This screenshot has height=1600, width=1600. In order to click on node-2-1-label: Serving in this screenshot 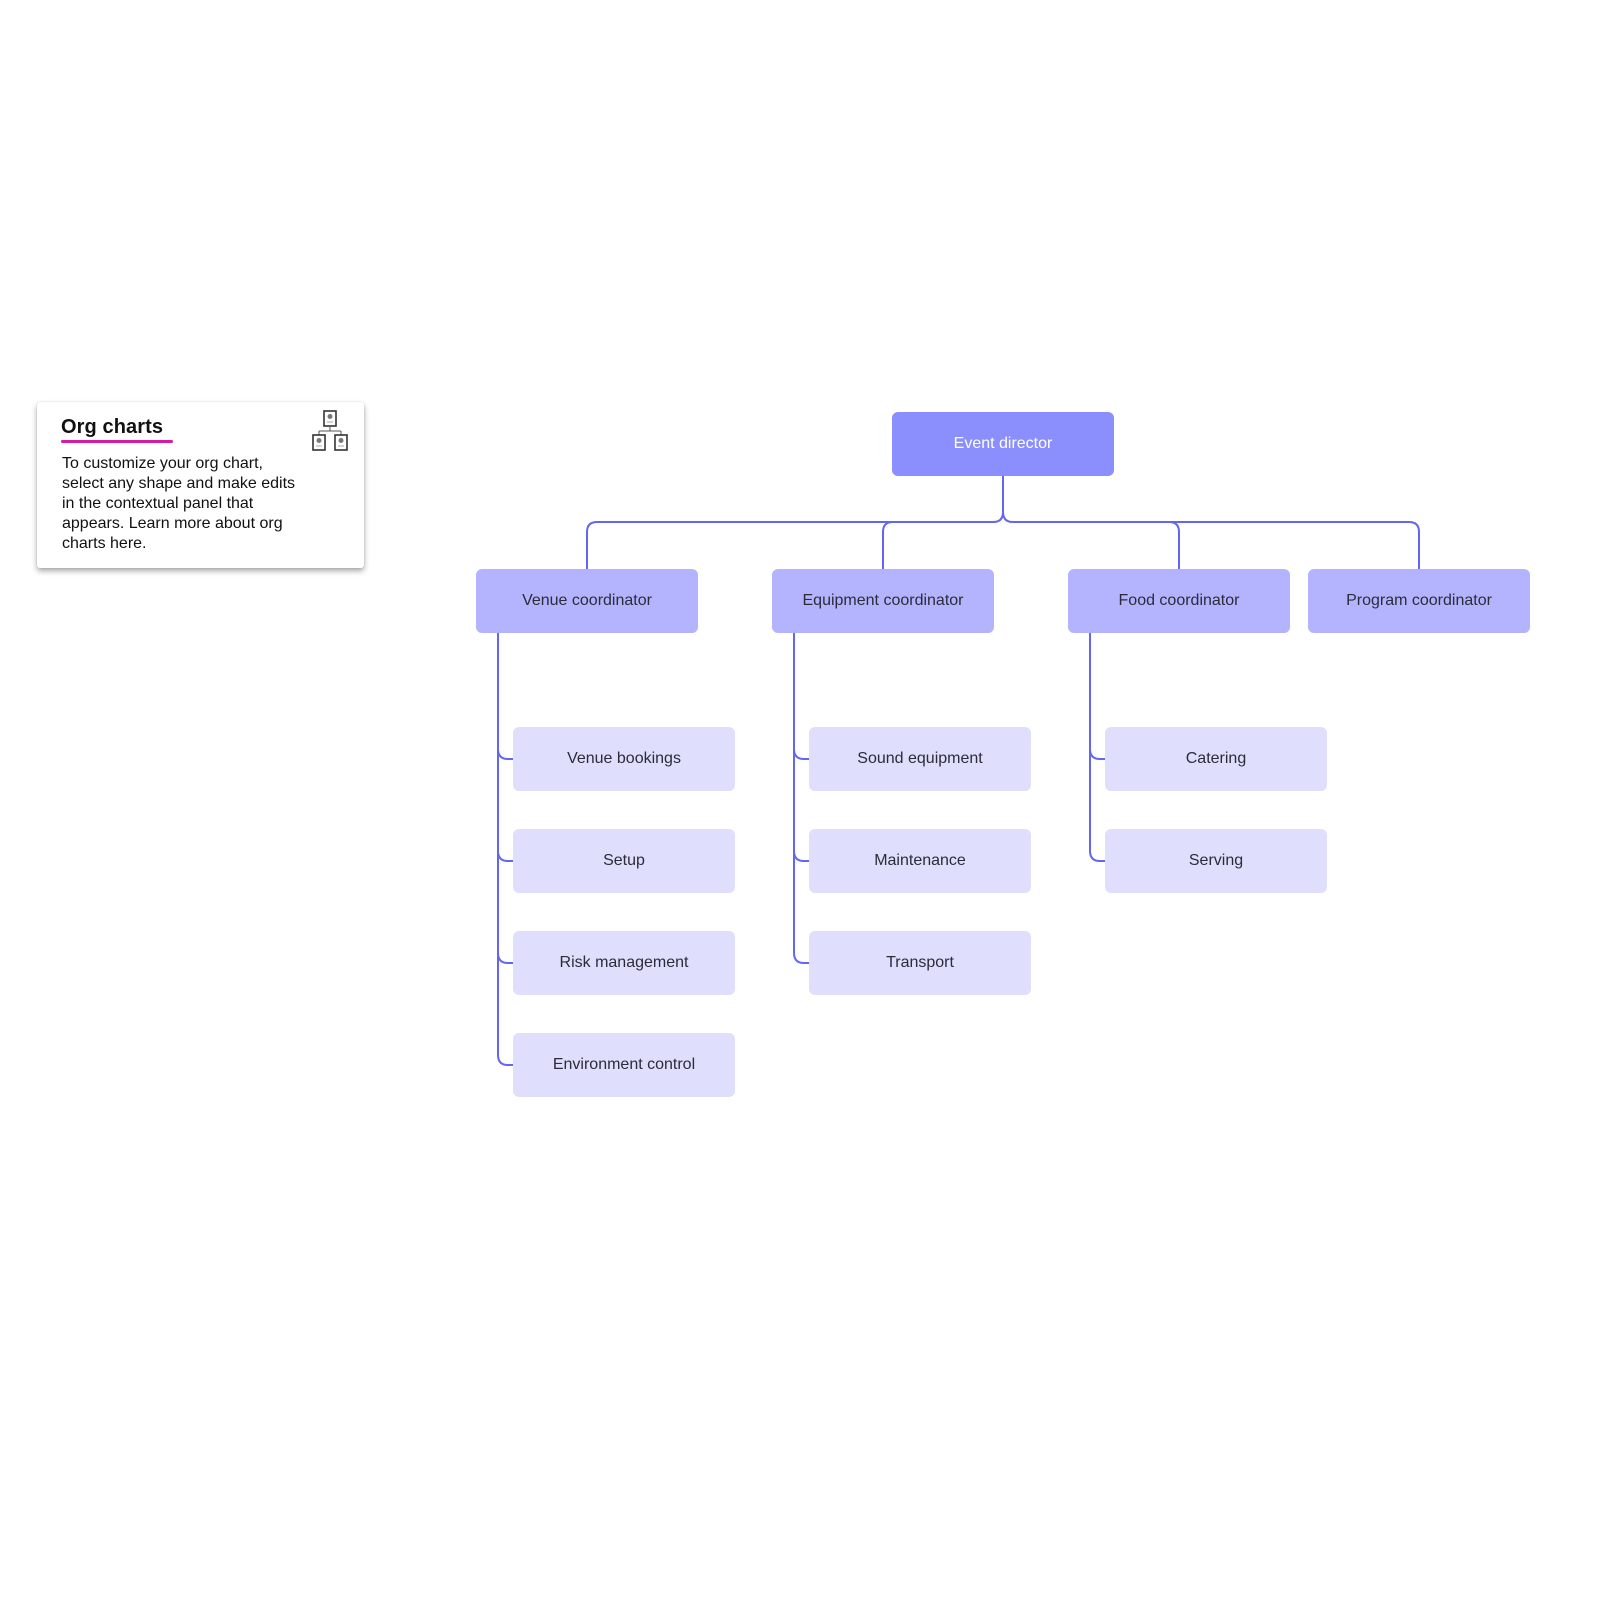, I will do `click(1216, 860)`.